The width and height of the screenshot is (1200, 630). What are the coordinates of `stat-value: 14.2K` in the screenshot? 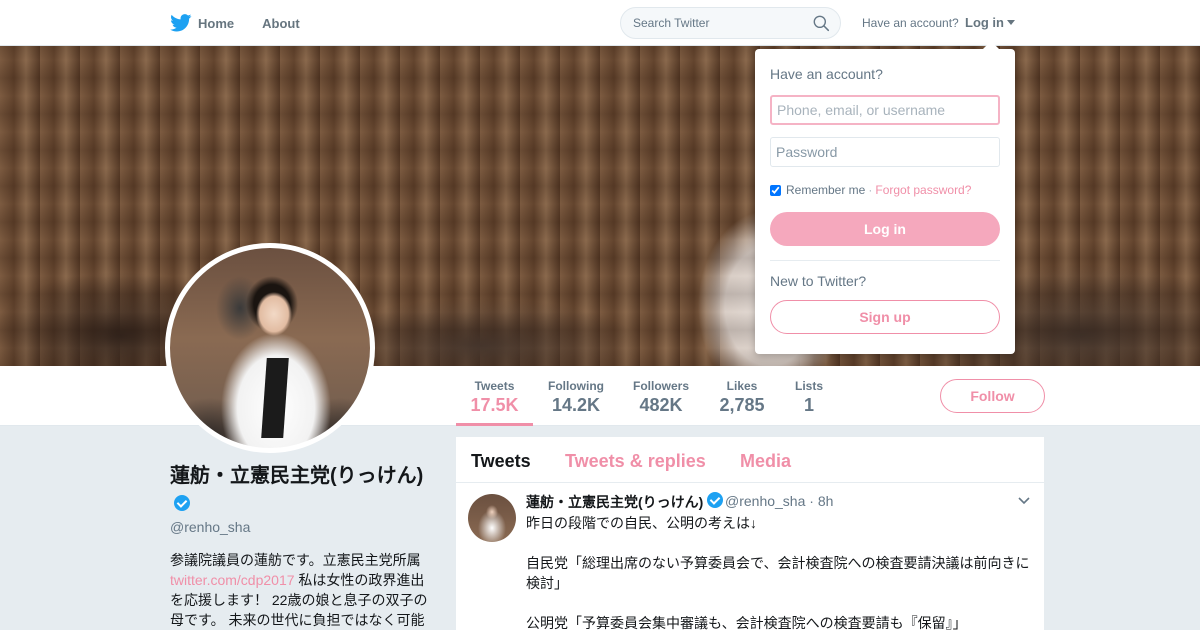 It's located at (576, 405).